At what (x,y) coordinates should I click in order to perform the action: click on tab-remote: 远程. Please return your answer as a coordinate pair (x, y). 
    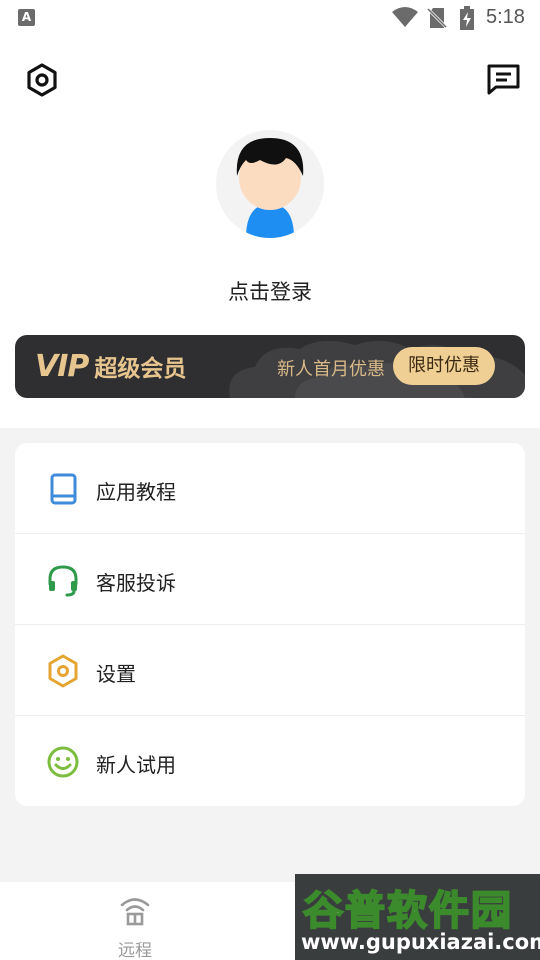
    Looking at the image, I should click on (135, 924).